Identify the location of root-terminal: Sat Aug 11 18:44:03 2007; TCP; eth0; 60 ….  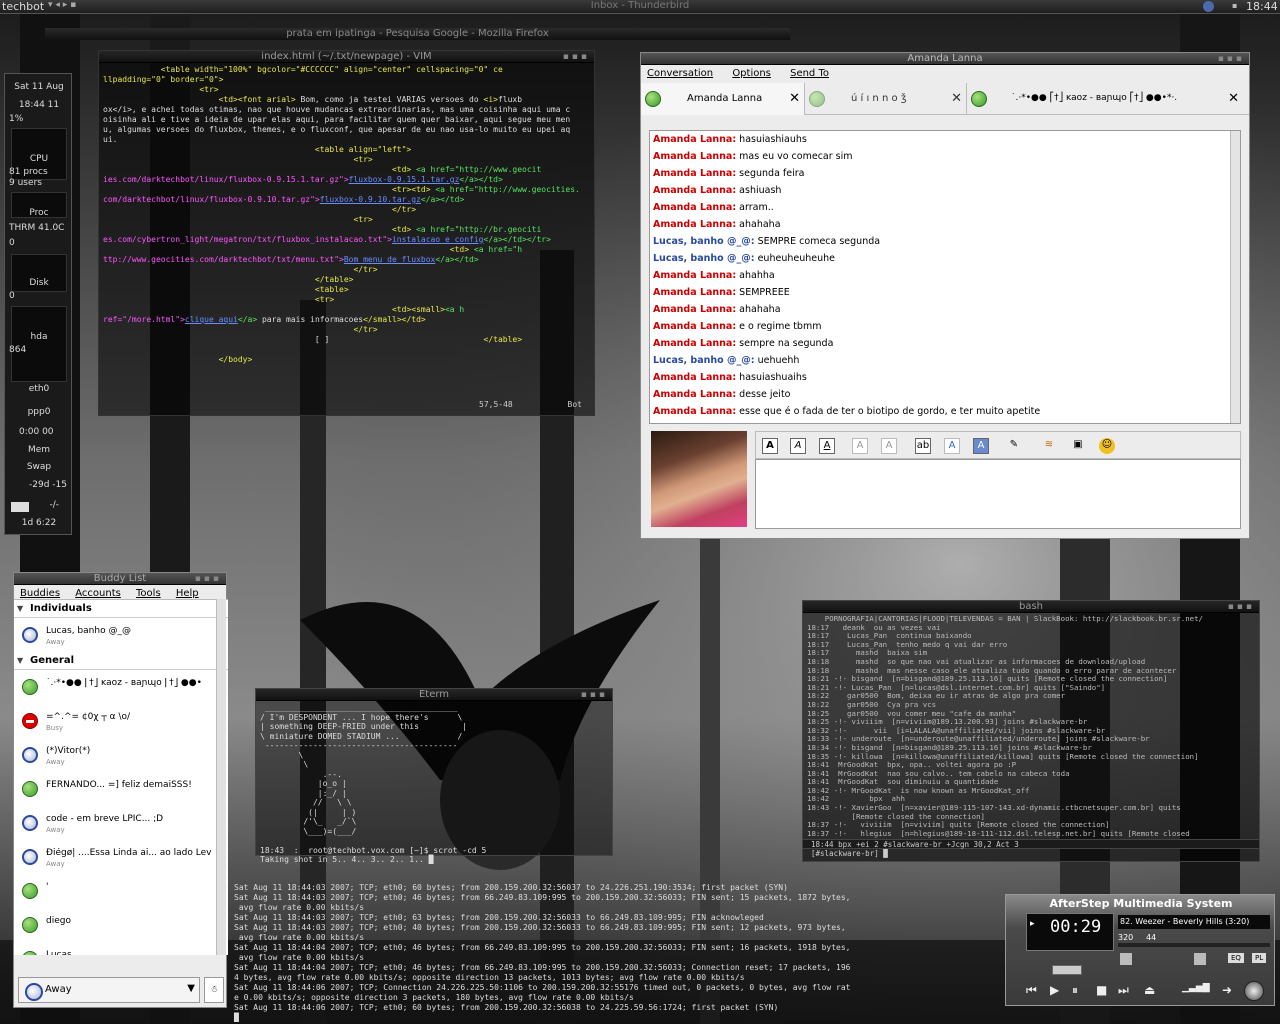
(564, 953).